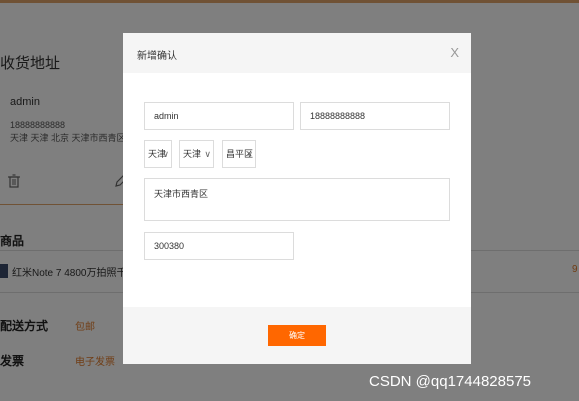  I want to click on close-icon: X, so click(454, 52).